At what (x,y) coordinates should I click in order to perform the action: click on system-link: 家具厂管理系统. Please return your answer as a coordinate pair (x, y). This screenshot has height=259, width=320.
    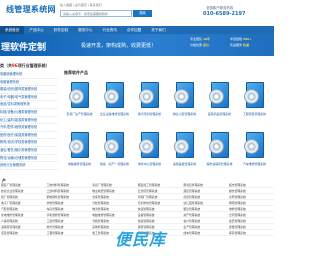
    Looking at the image, I should click on (114, 186).